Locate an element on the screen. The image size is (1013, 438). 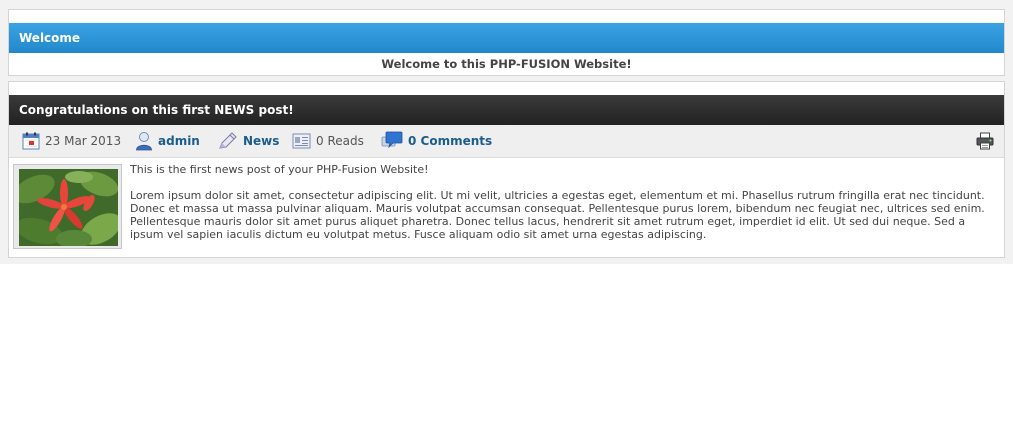
pencil-icon is located at coordinates (228, 141).